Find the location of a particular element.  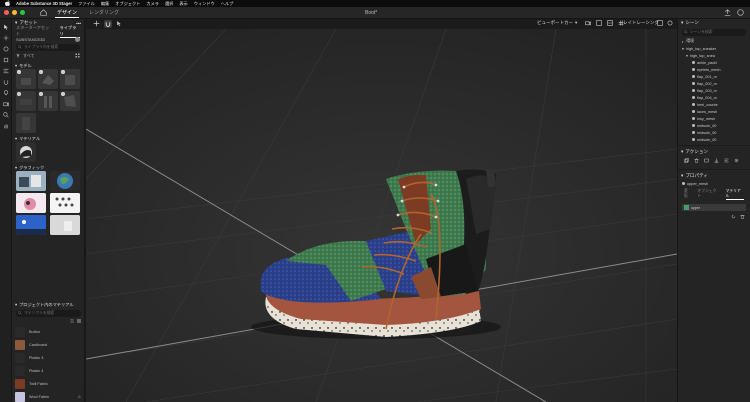

delete-icon is located at coordinates (696, 161).